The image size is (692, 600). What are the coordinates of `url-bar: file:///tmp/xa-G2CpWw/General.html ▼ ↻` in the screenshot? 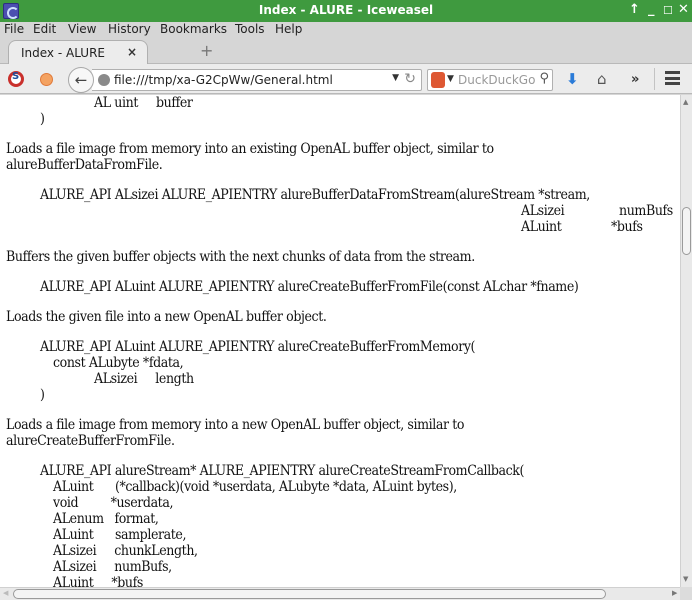 It's located at (257, 80).